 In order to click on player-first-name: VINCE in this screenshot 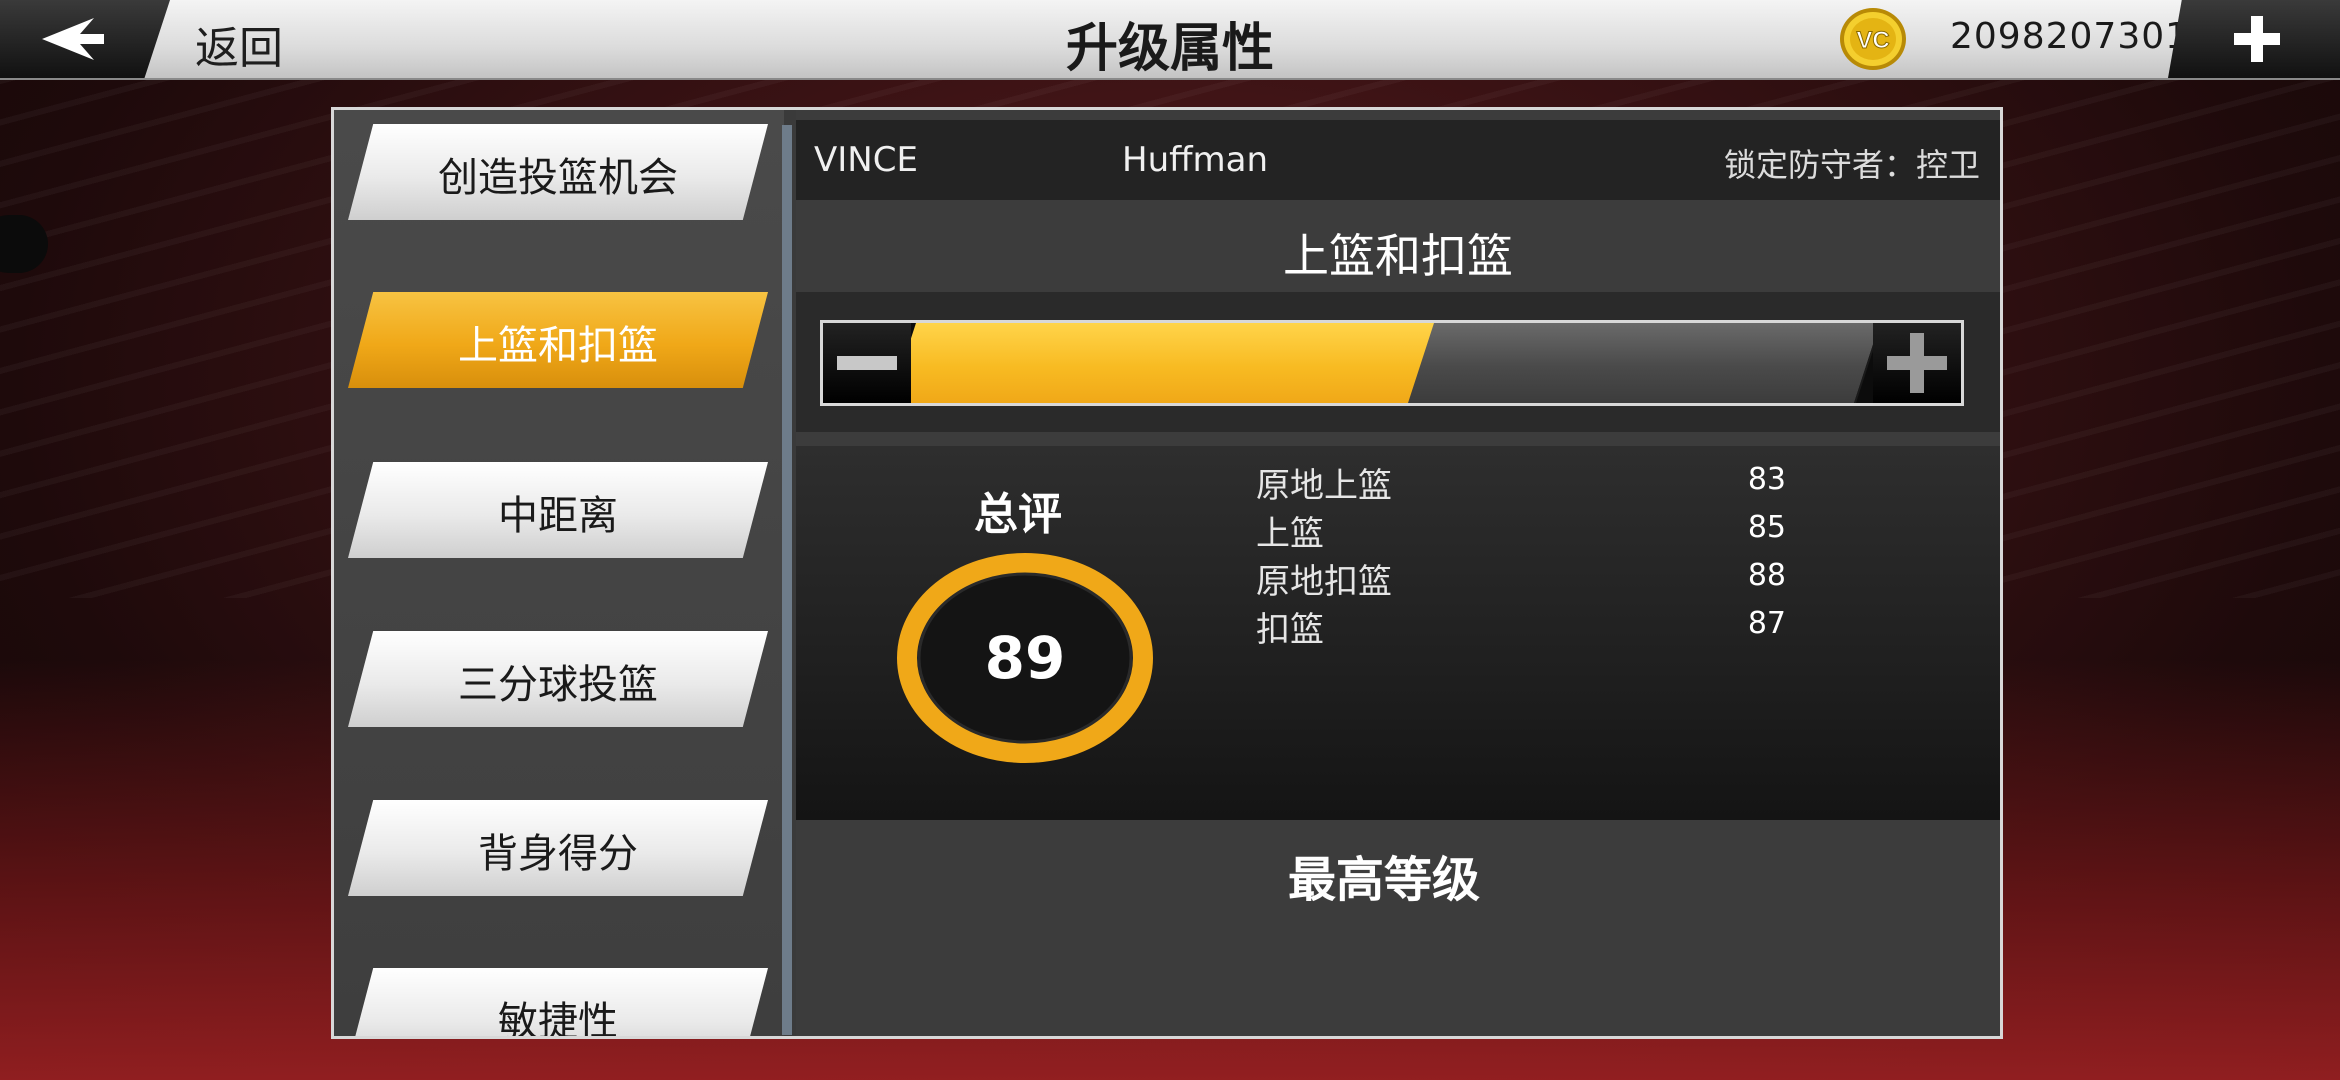, I will do `click(866, 160)`.